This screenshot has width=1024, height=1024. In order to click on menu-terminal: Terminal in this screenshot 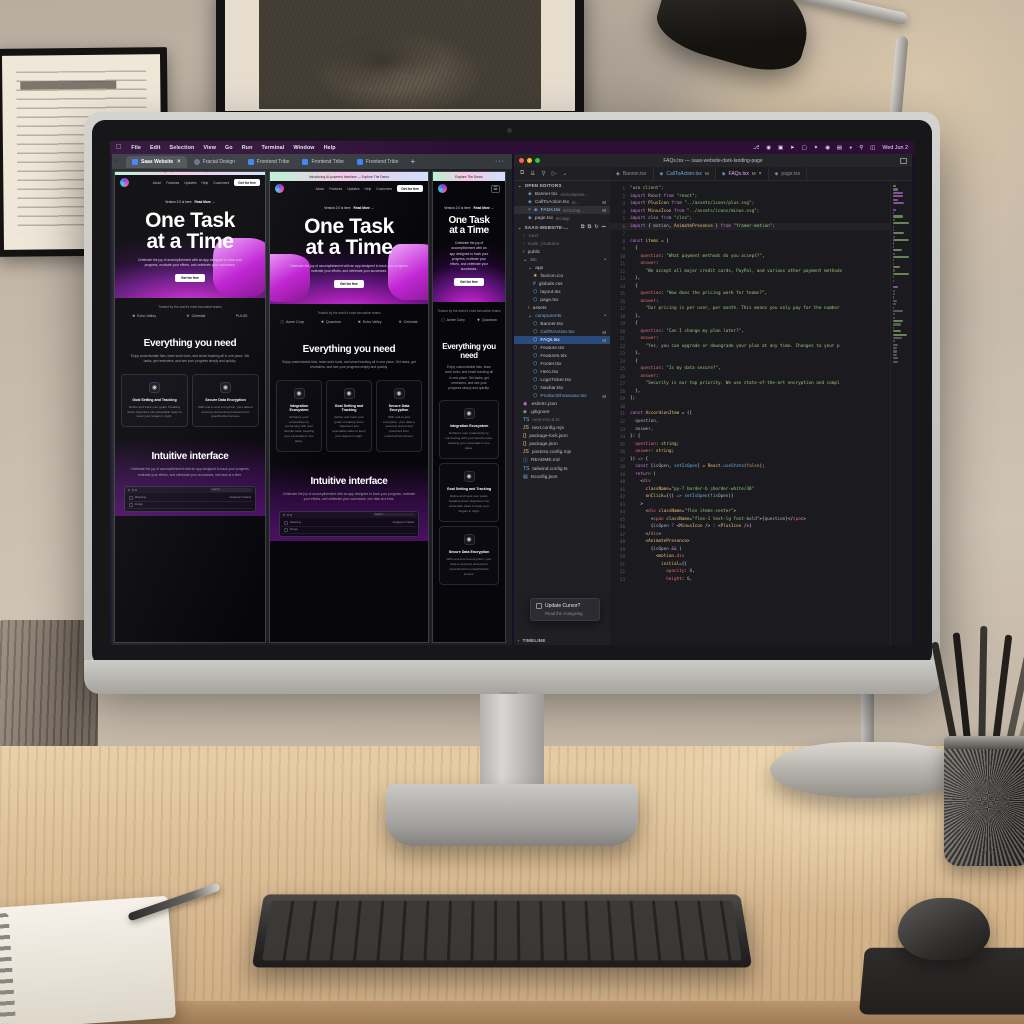, I will do `click(272, 148)`.